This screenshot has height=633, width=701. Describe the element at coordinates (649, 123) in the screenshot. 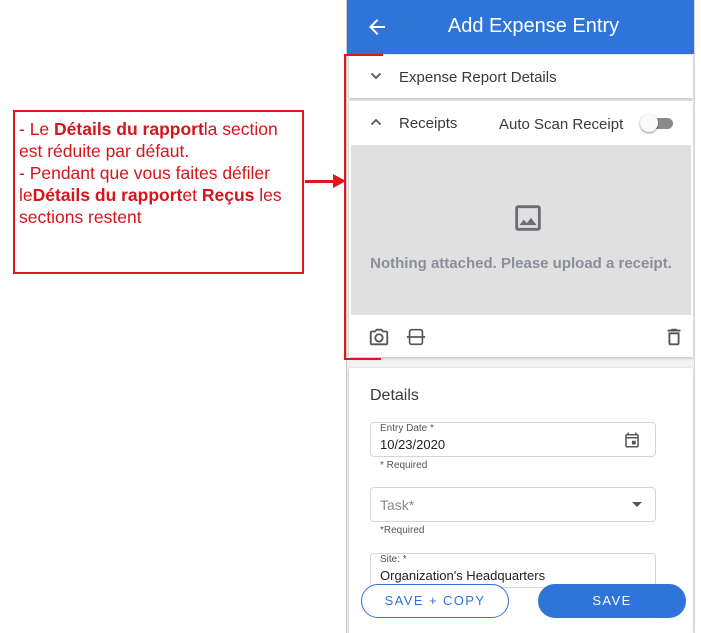

I see `toggle-knob` at that location.